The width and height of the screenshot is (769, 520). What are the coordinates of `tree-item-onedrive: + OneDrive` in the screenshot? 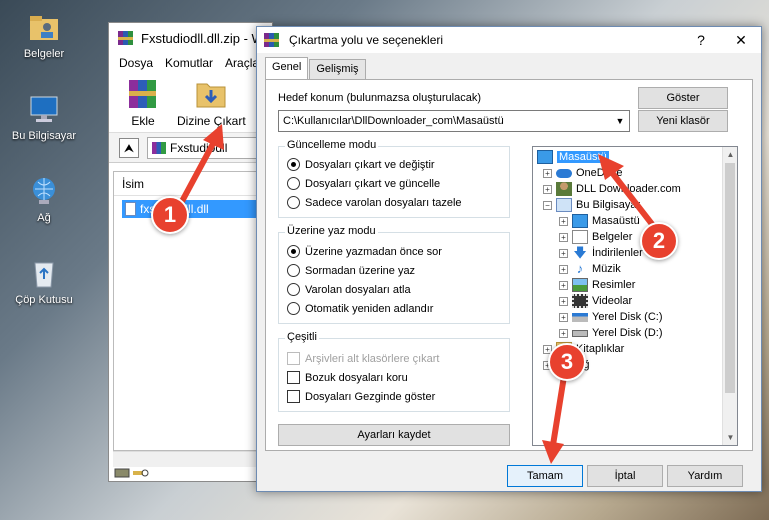 It's located at (582, 173).